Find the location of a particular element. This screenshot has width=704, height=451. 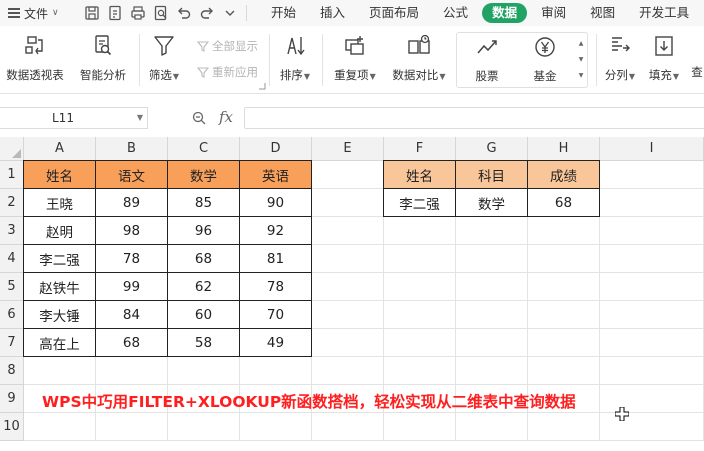

table1-cell: 高在上 is located at coordinates (60, 343).